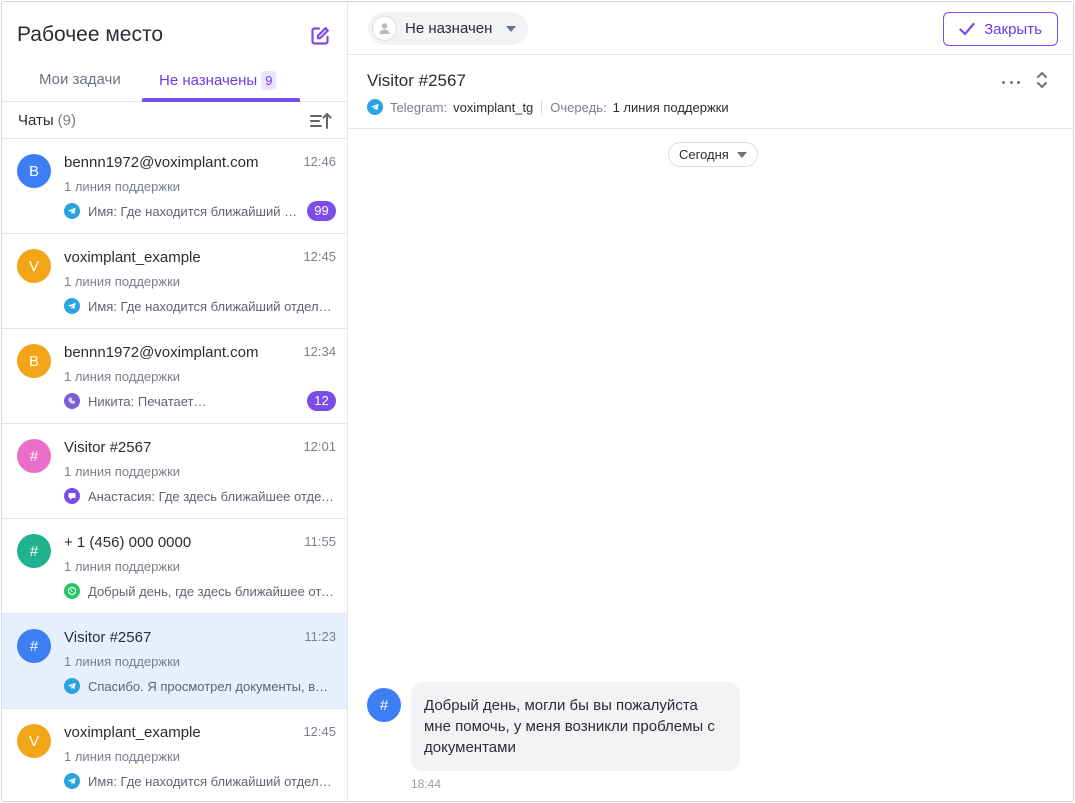  Describe the element at coordinates (319, 446) in the screenshot. I see `chat-time: 12:01` at that location.